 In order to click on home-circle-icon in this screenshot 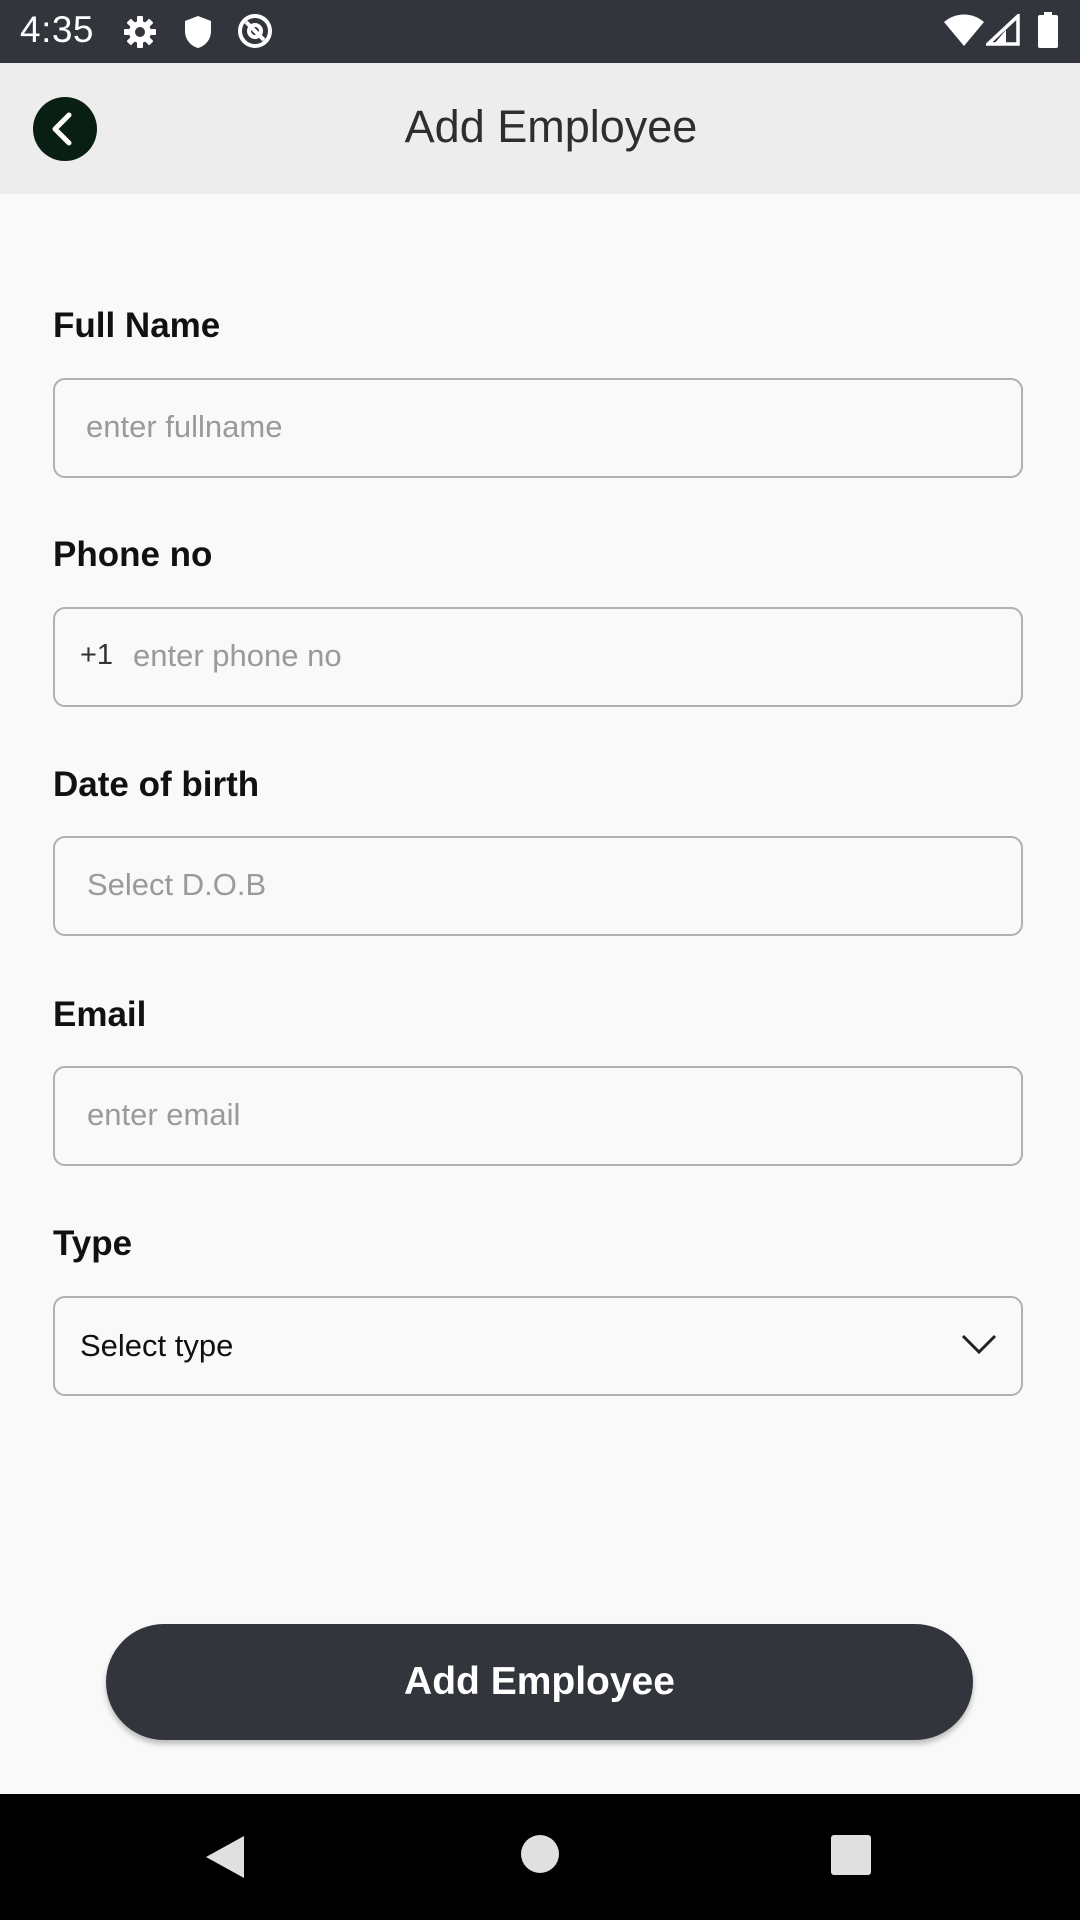, I will do `click(540, 1856)`.